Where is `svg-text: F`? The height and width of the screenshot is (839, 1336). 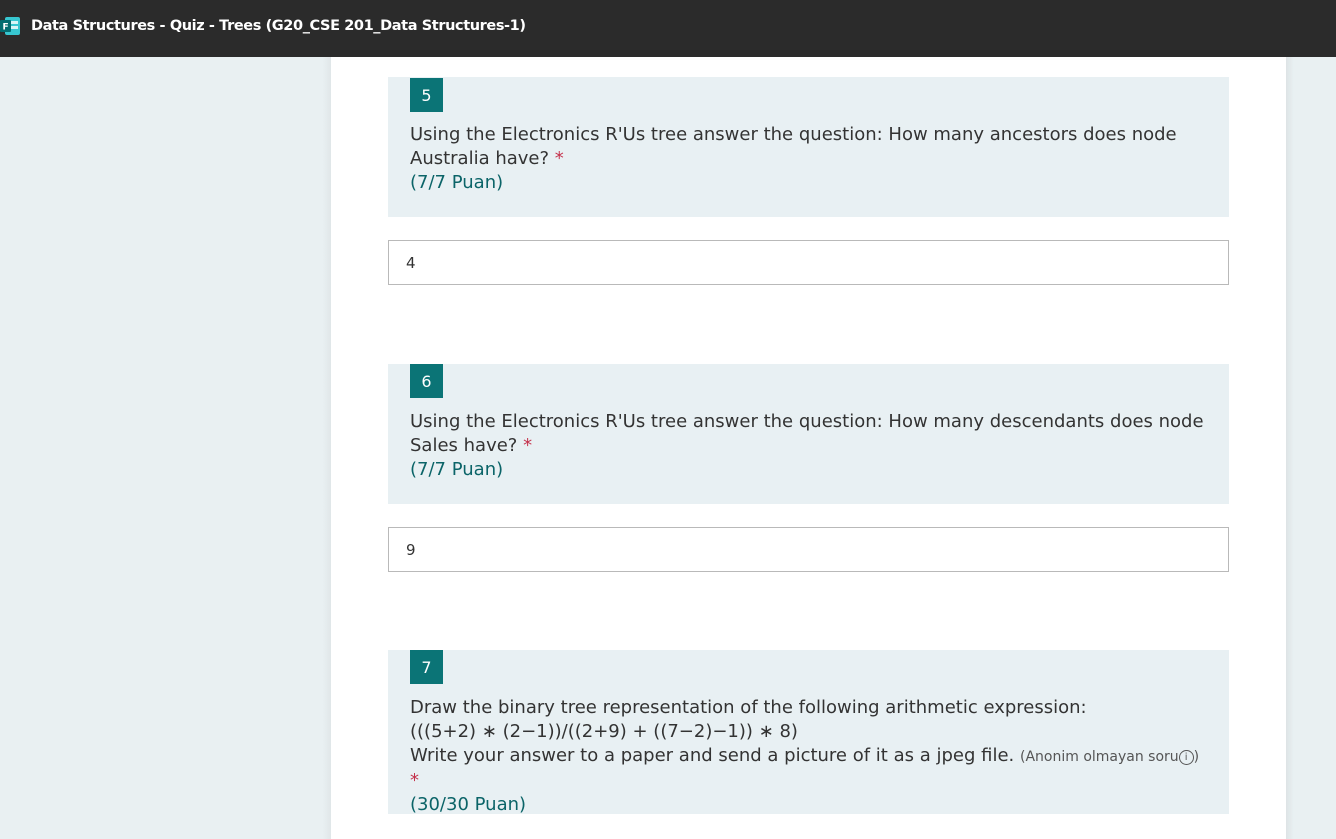
svg-text: F is located at coordinates (6, 28).